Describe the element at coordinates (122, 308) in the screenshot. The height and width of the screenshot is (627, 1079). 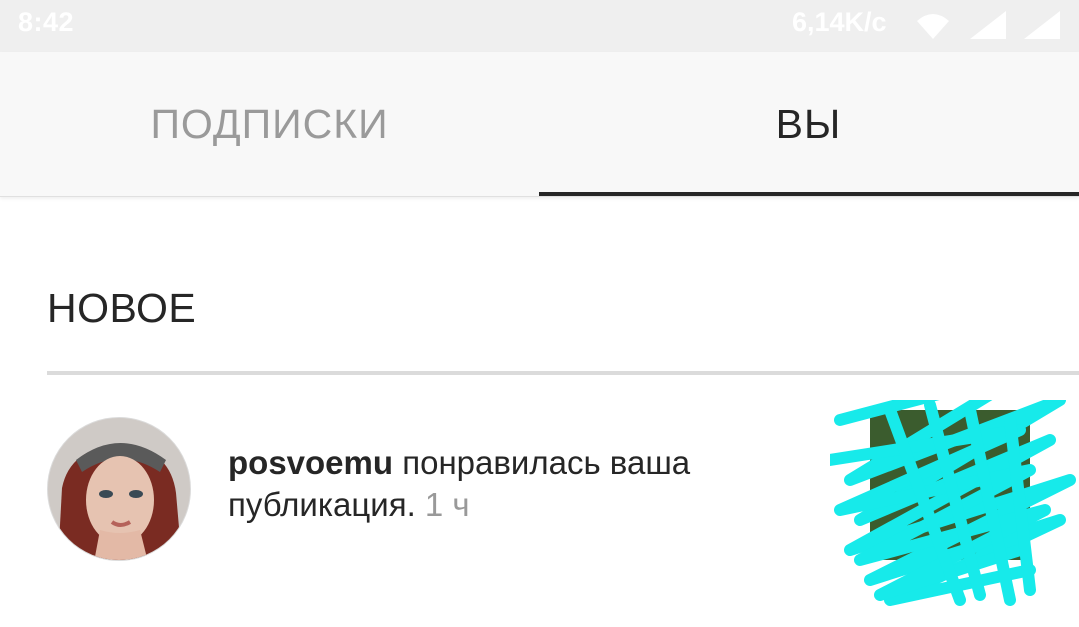
I see `section-title: НОВОЕ` at that location.